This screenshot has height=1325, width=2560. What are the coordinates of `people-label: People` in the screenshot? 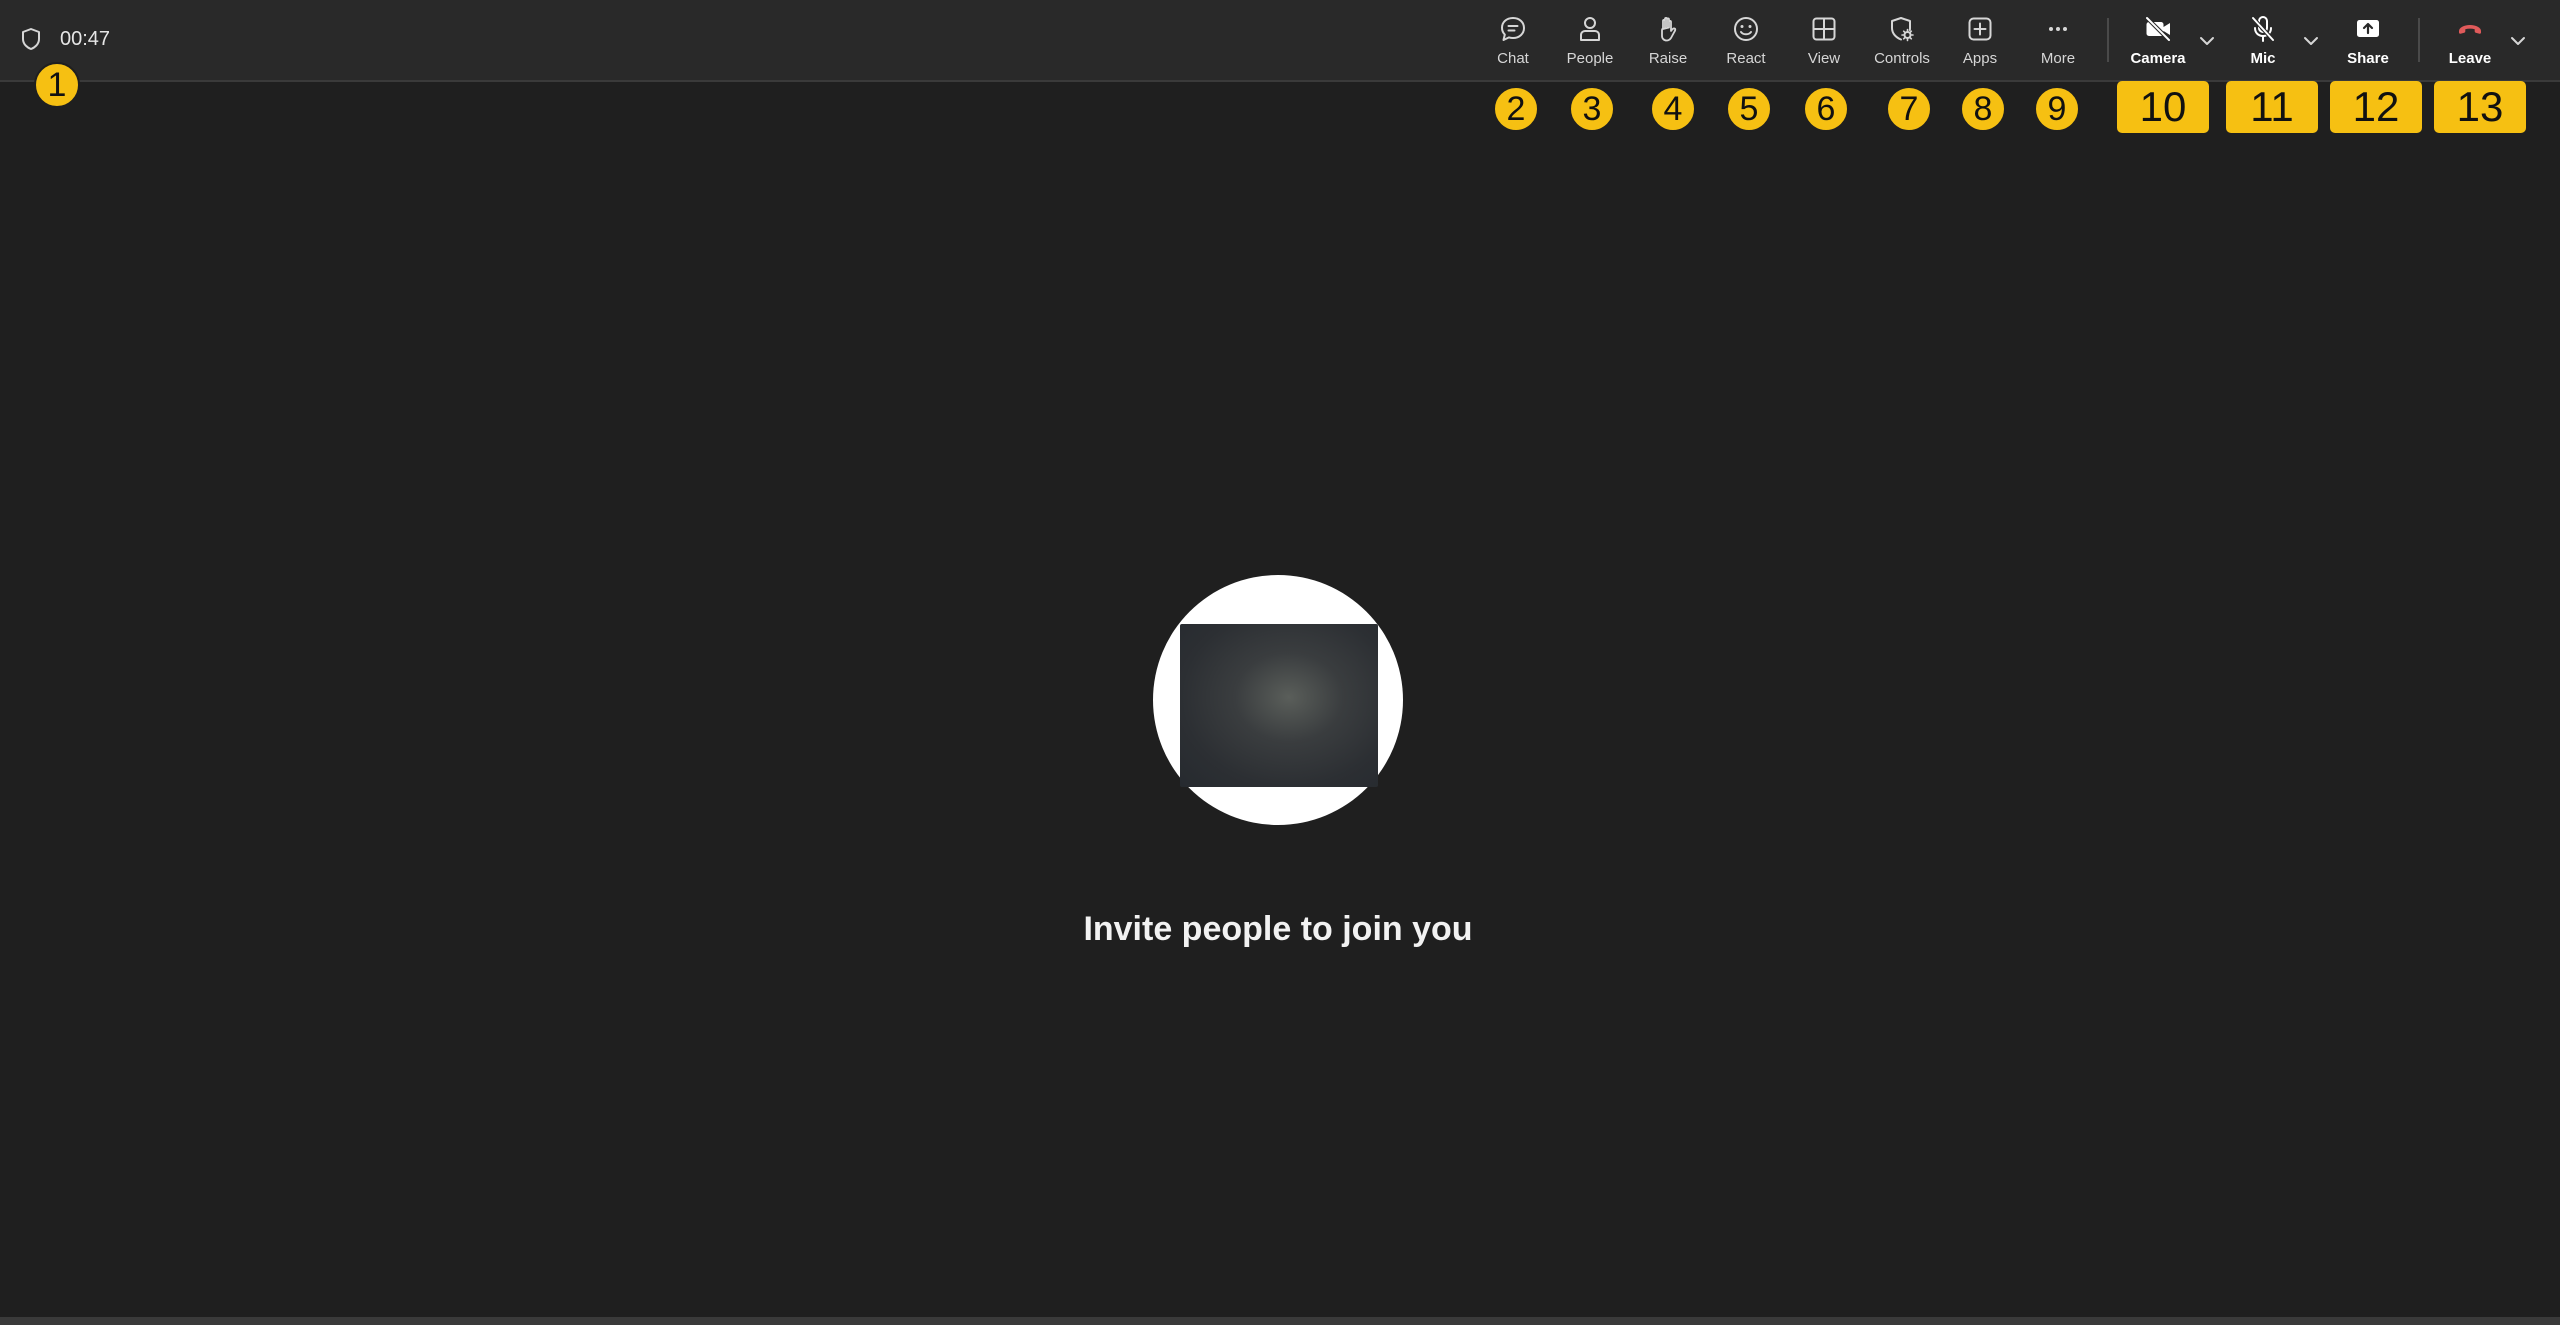 It's located at (1590, 58).